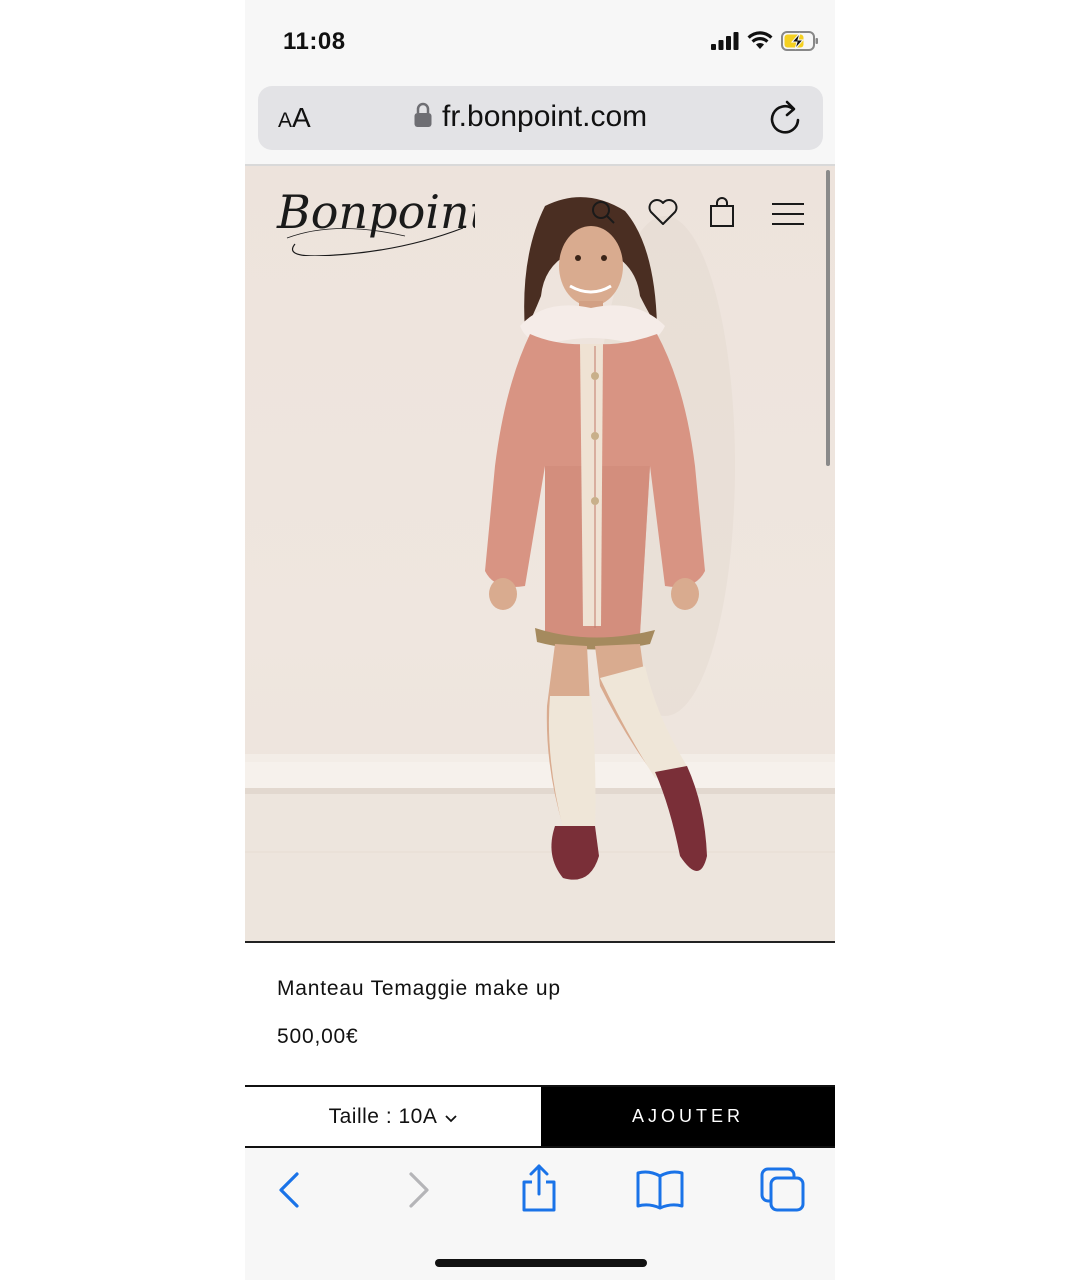  I want to click on tabs-icon, so click(783, 1192).